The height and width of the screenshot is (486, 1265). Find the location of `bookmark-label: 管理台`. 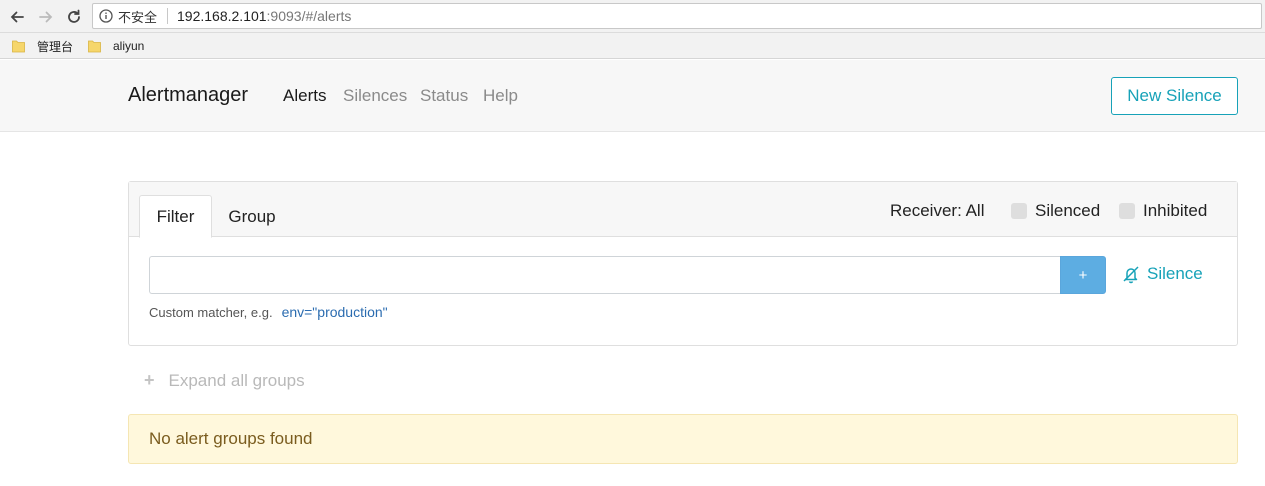

bookmark-label: 管理台 is located at coordinates (55, 46).